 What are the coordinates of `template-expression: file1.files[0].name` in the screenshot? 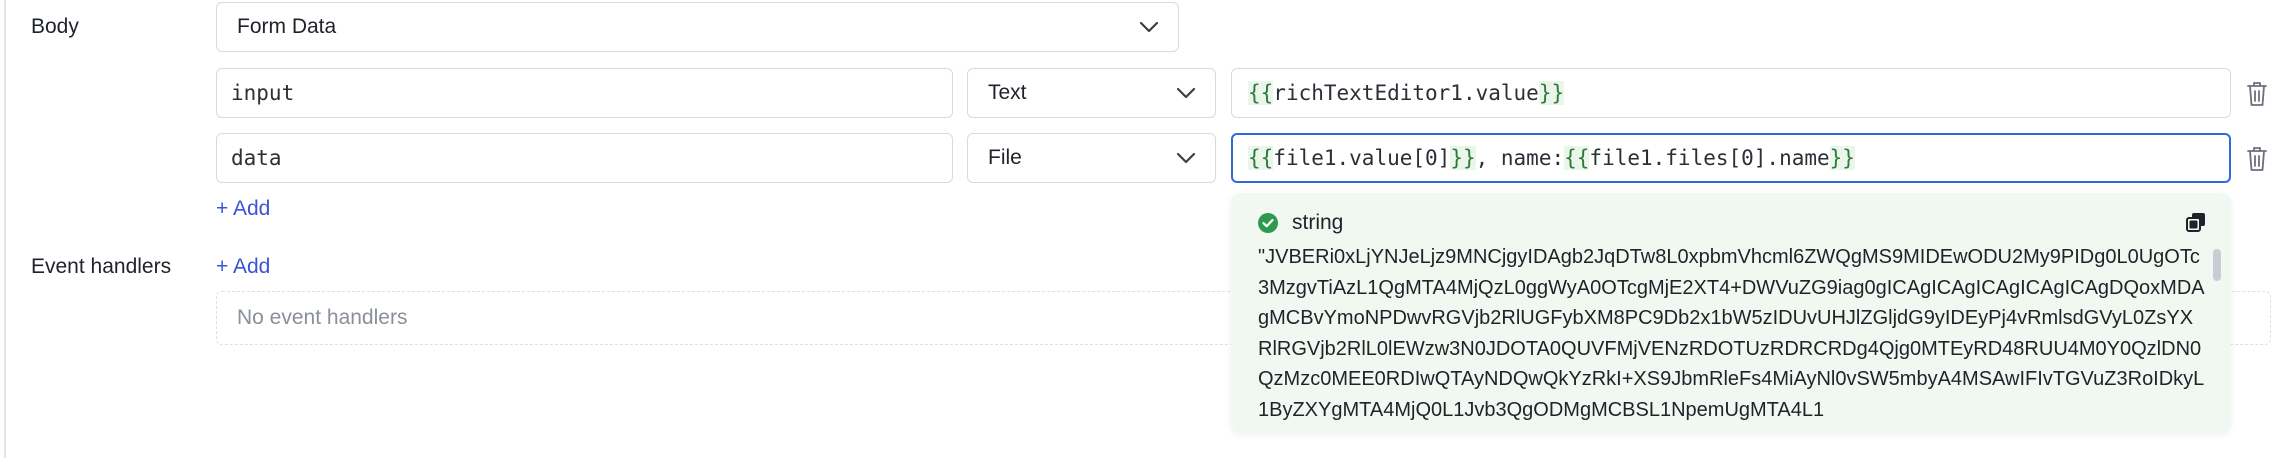 It's located at (1709, 158).